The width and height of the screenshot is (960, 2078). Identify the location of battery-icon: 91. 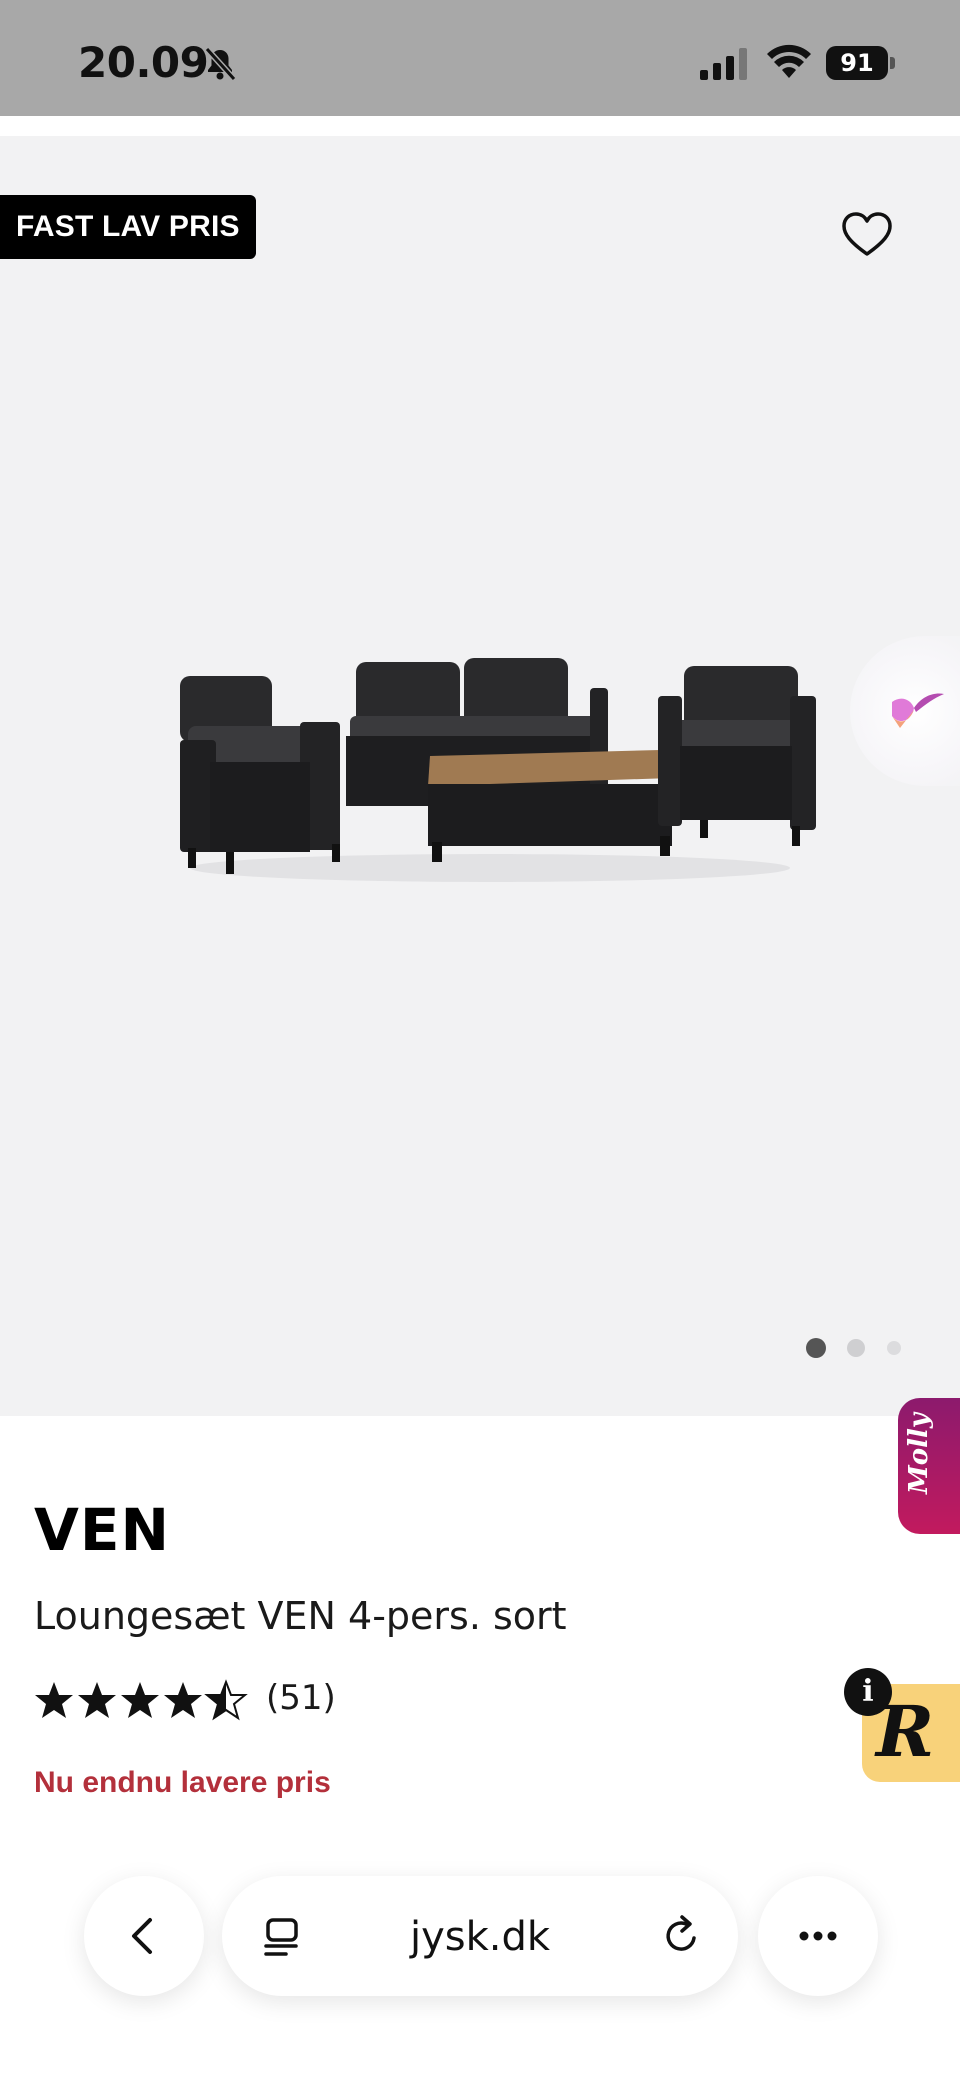
(861, 63).